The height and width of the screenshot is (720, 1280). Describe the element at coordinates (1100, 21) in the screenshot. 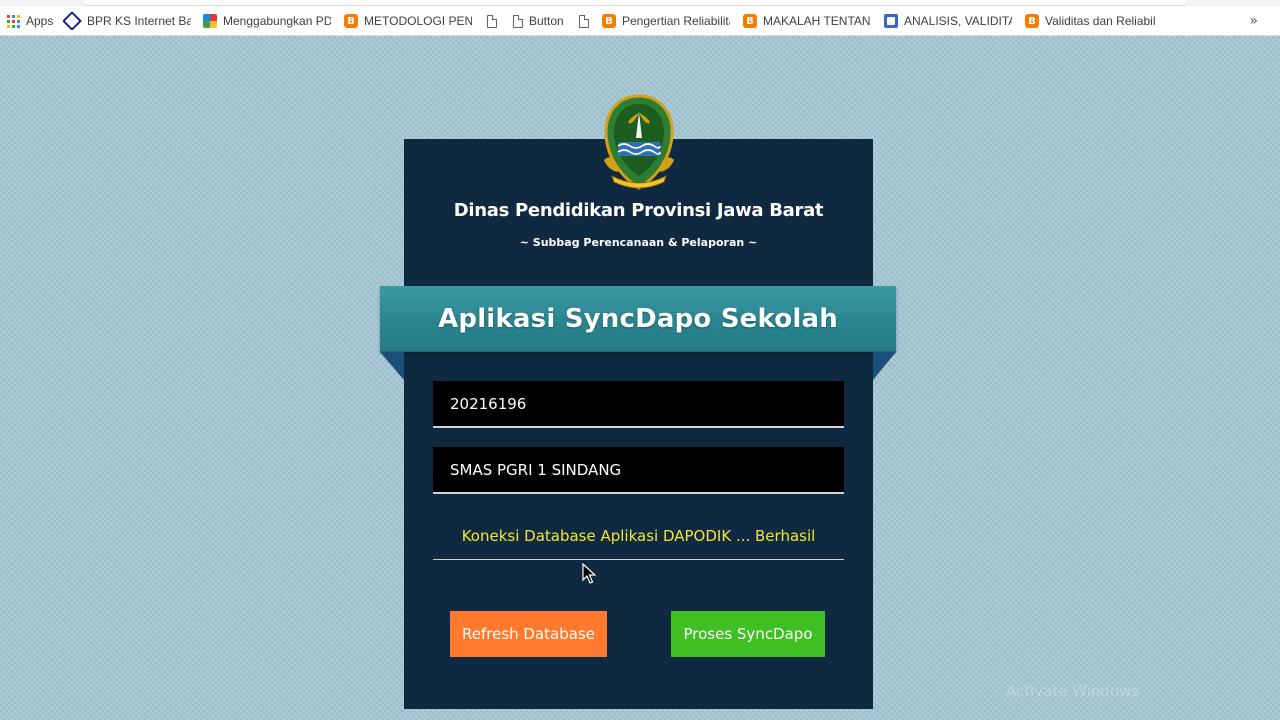

I see `bookmark-label: Validitas dan Reliabilit` at that location.